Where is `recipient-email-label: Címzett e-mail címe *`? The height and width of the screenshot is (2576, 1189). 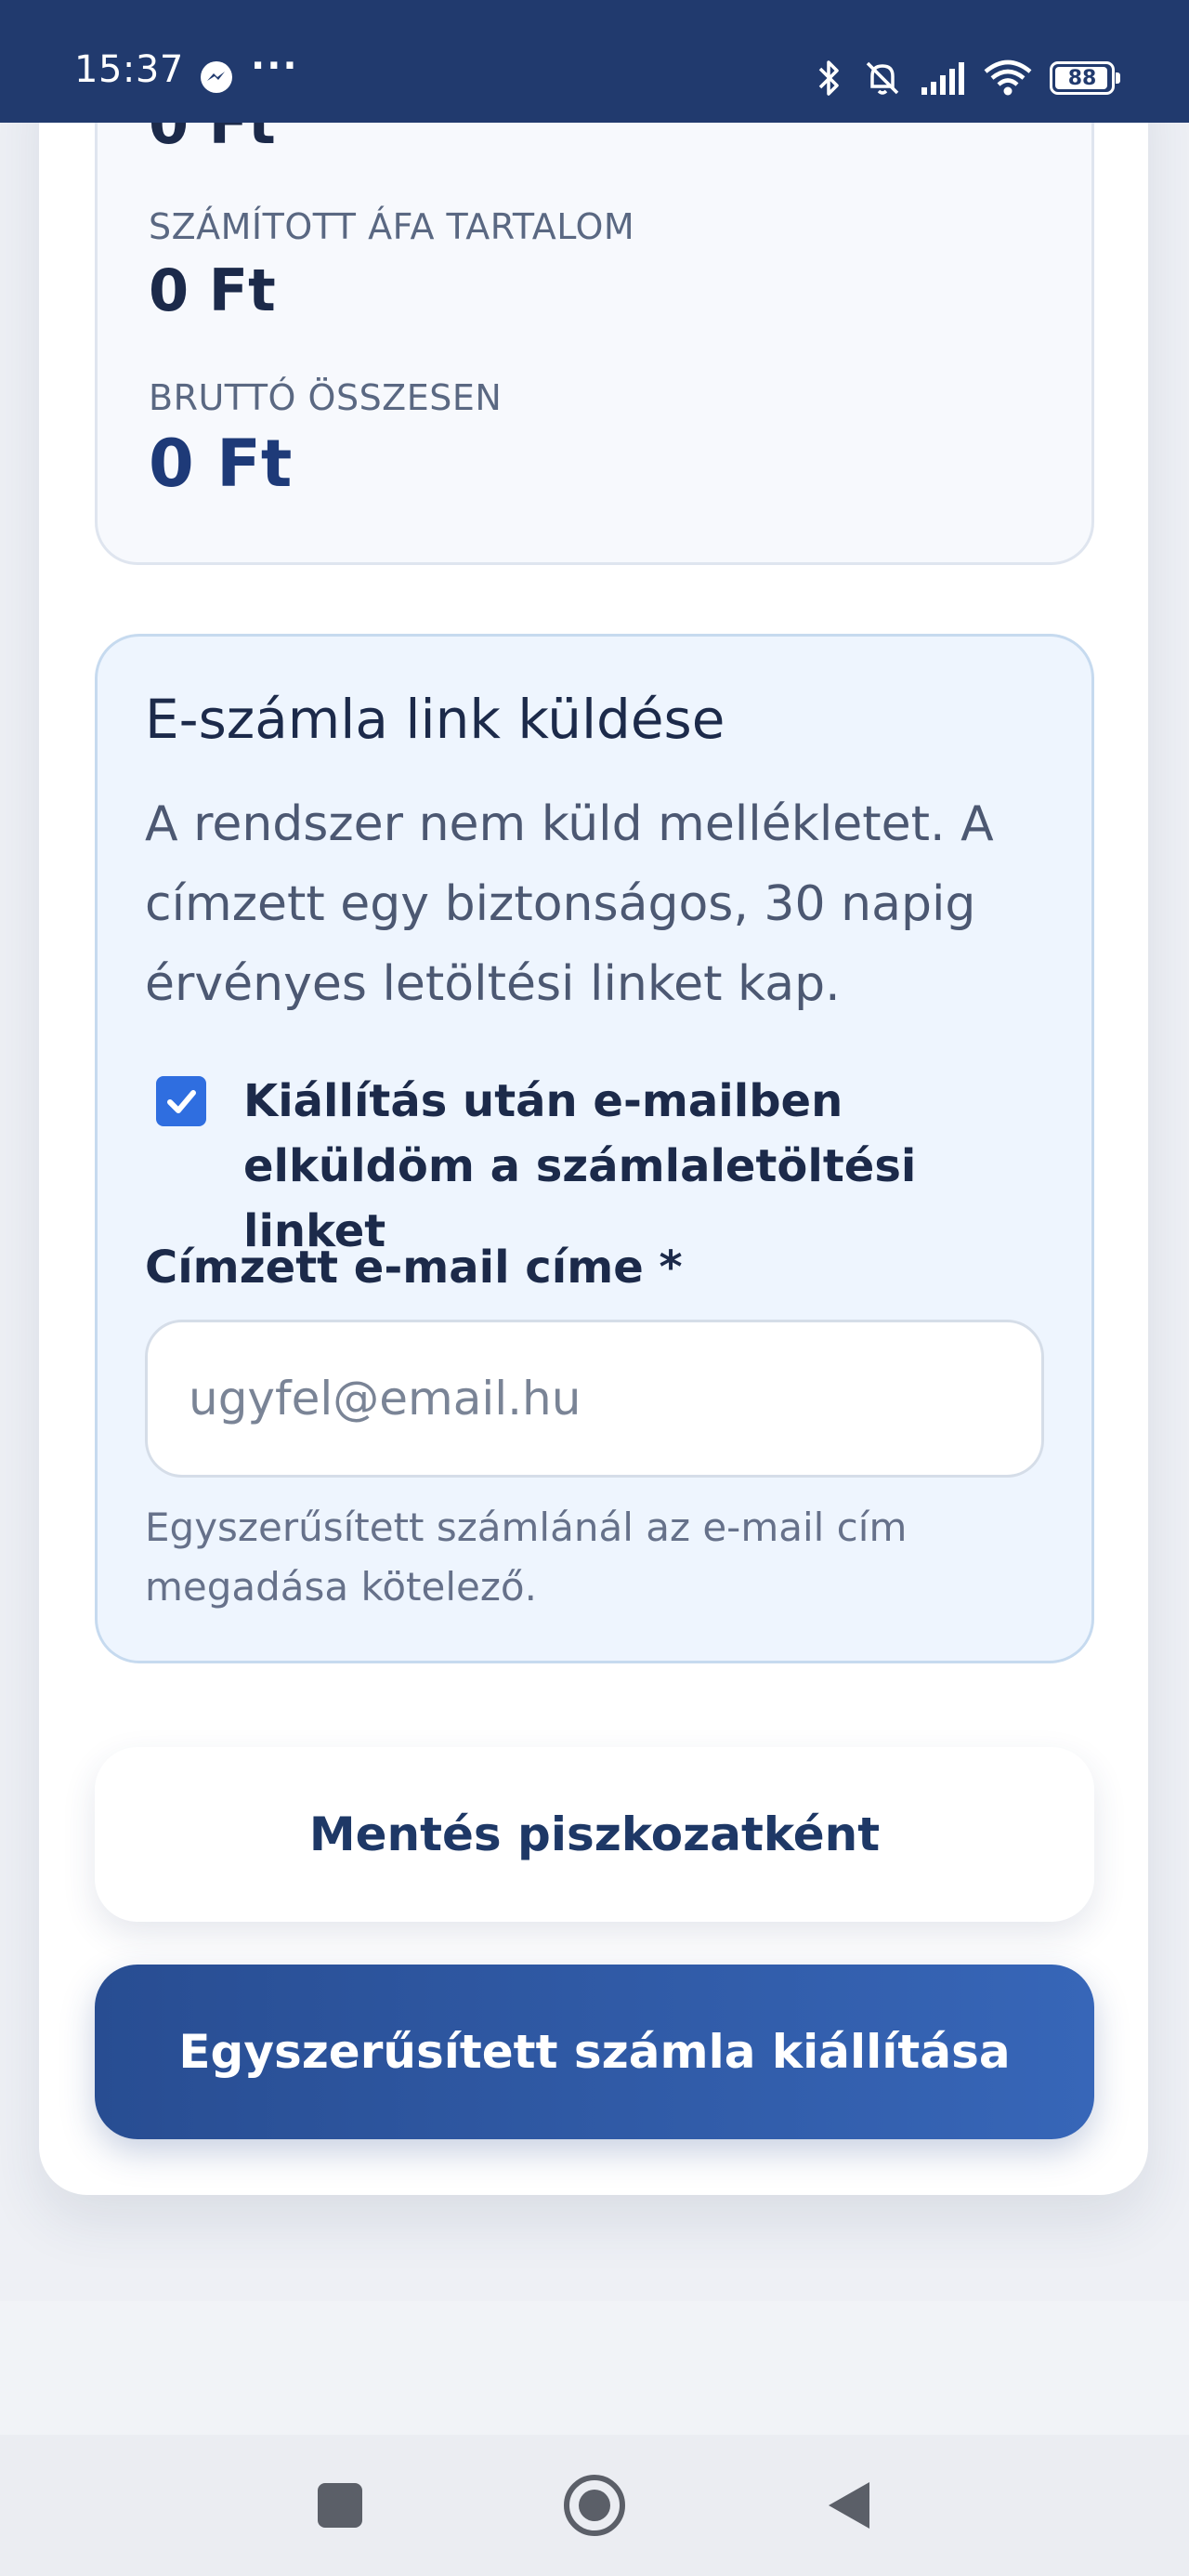
recipient-email-label: Címzett e-mail címe * is located at coordinates (414, 1268).